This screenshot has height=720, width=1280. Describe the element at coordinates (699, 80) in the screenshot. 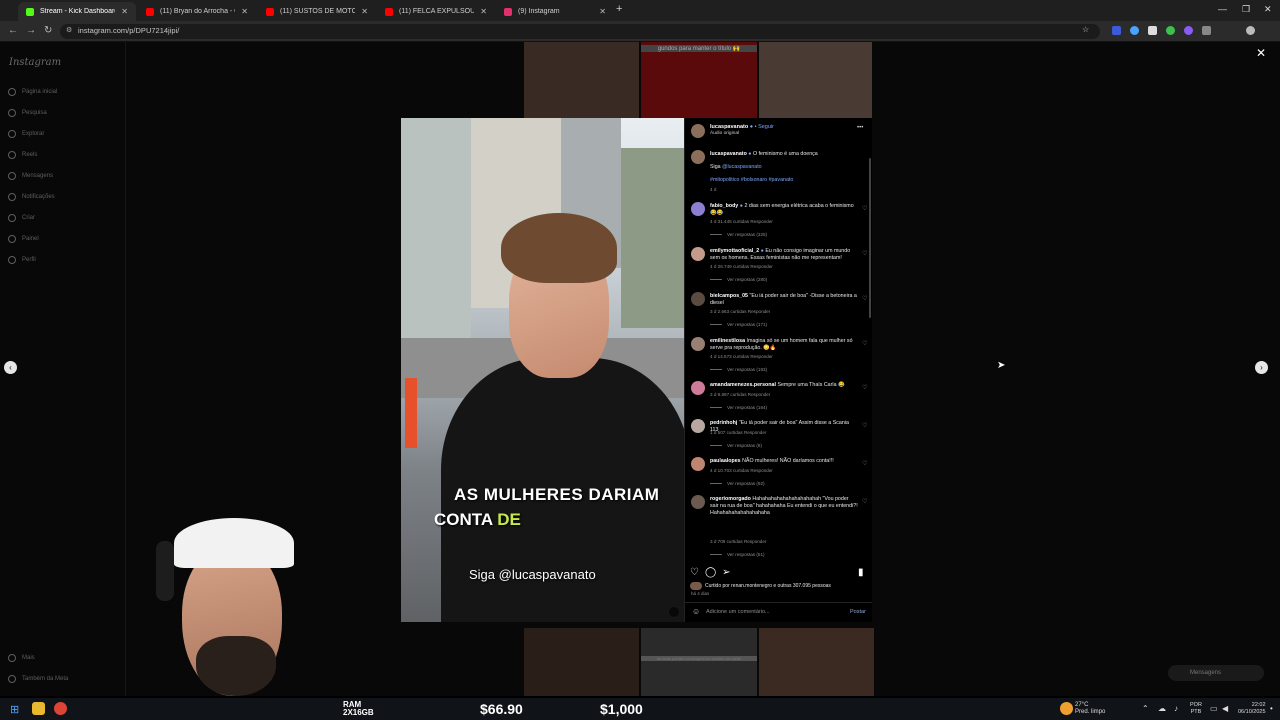

I see `feed-thumbnail: gundos para manter o título 🙌` at that location.